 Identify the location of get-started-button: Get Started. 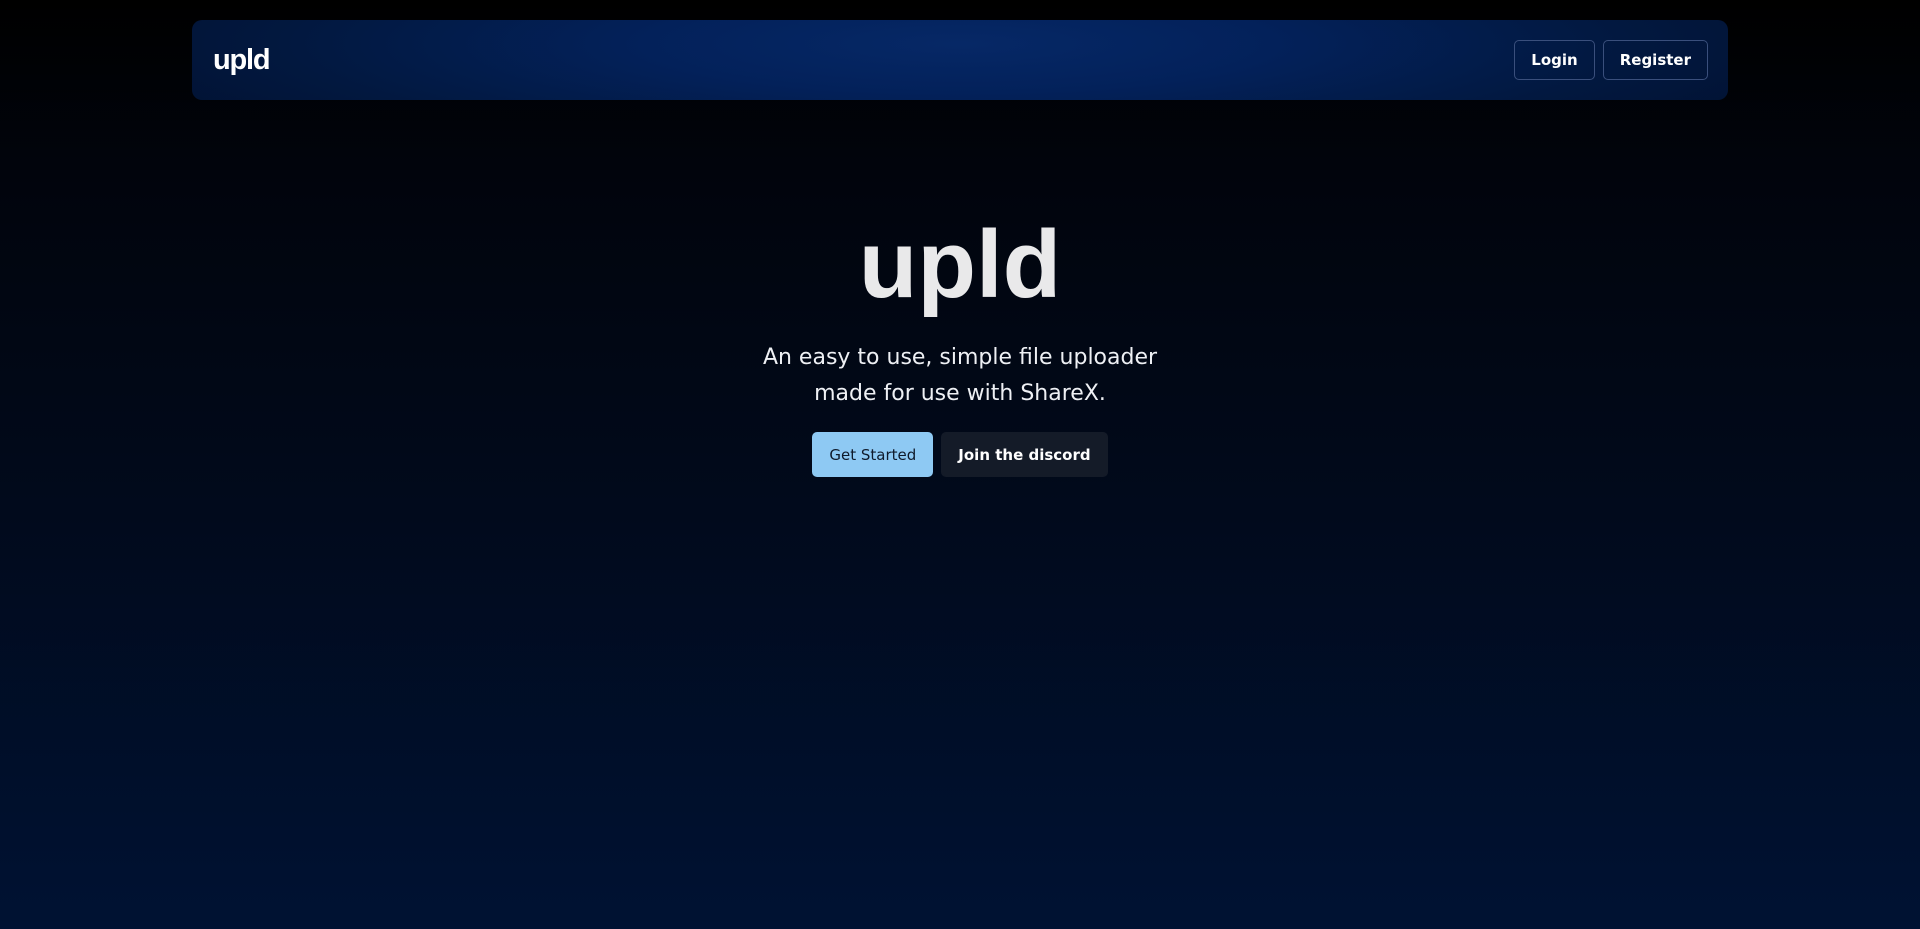
(873, 454).